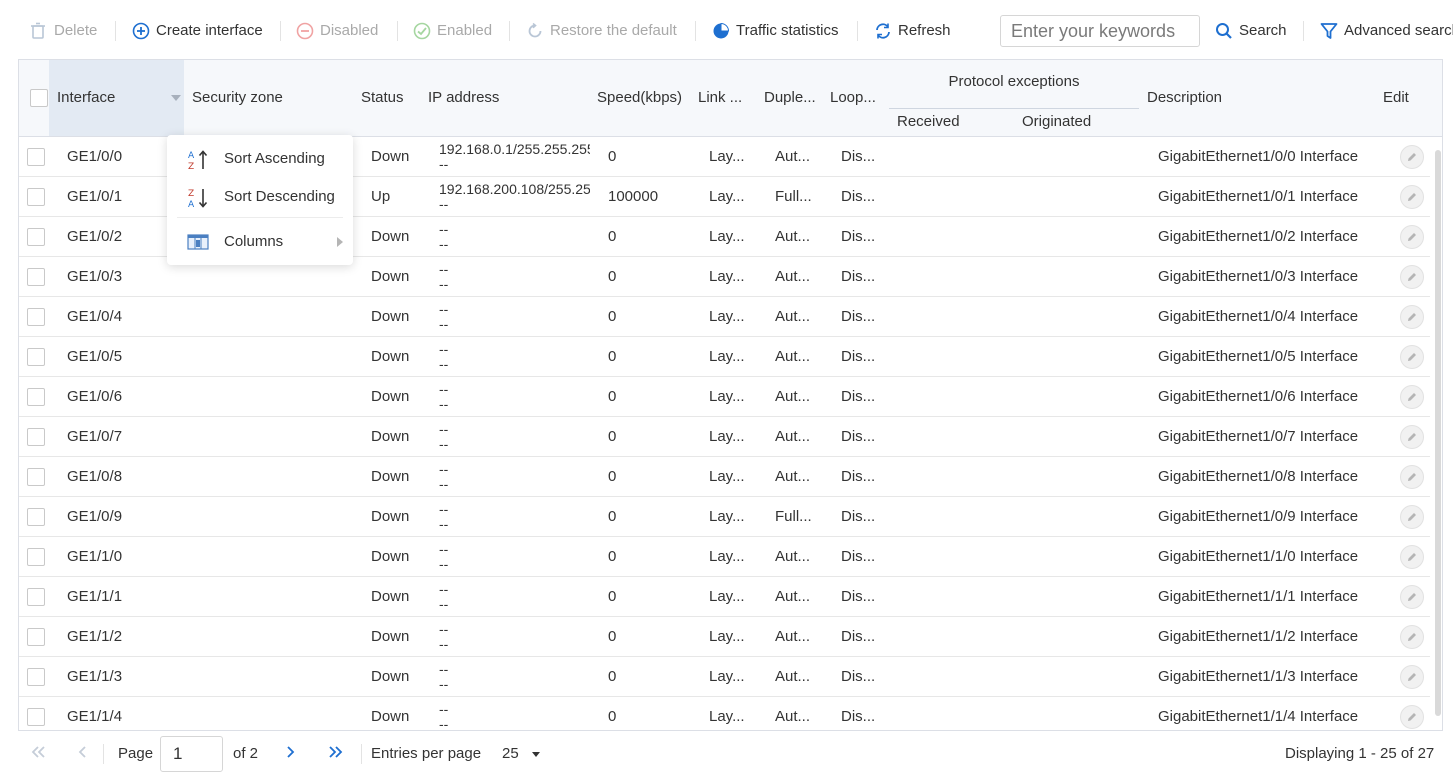 The width and height of the screenshot is (1453, 776). What do you see at coordinates (260, 197) in the screenshot?
I see `sort-descending-item: Z A Sort Descending` at bounding box center [260, 197].